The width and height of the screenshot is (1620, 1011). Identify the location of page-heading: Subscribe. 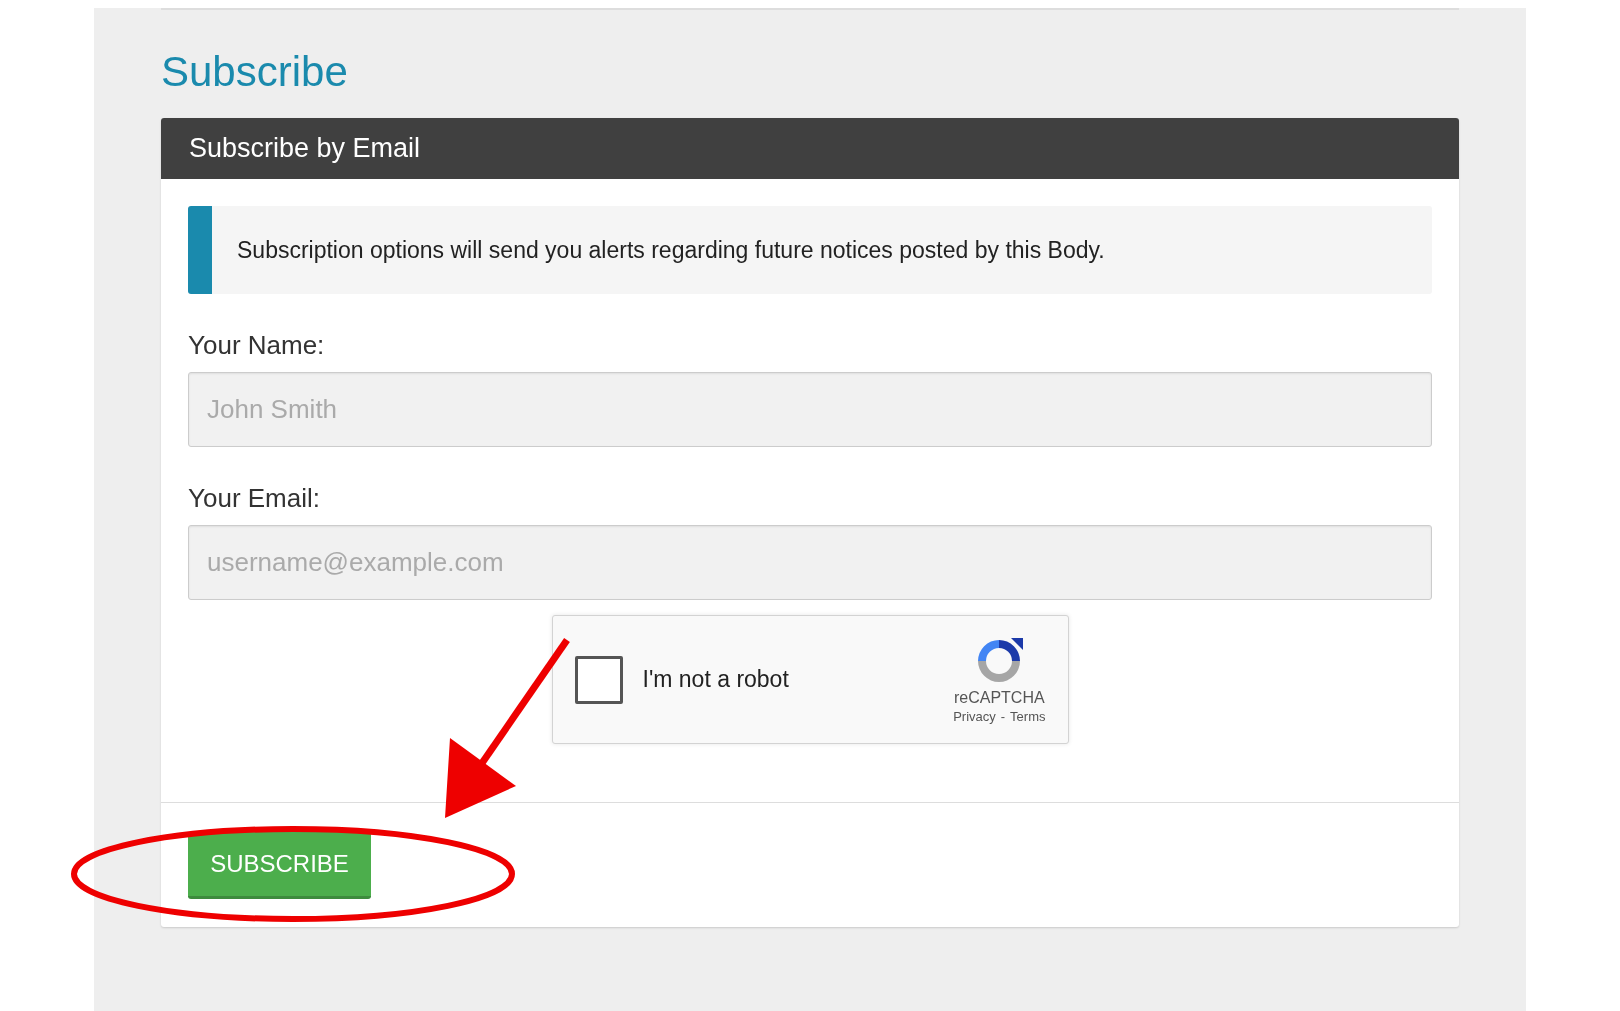
(254, 72).